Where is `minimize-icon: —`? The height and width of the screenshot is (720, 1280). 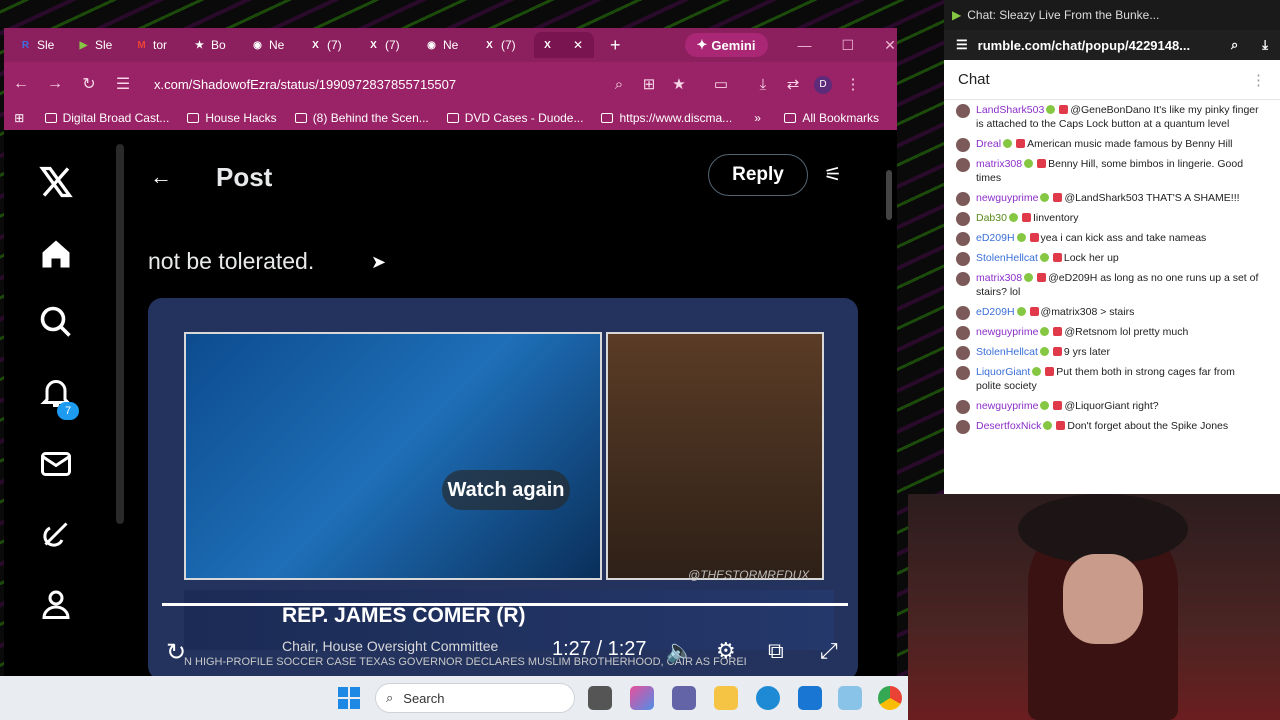
minimize-icon: — is located at coordinates (805, 45).